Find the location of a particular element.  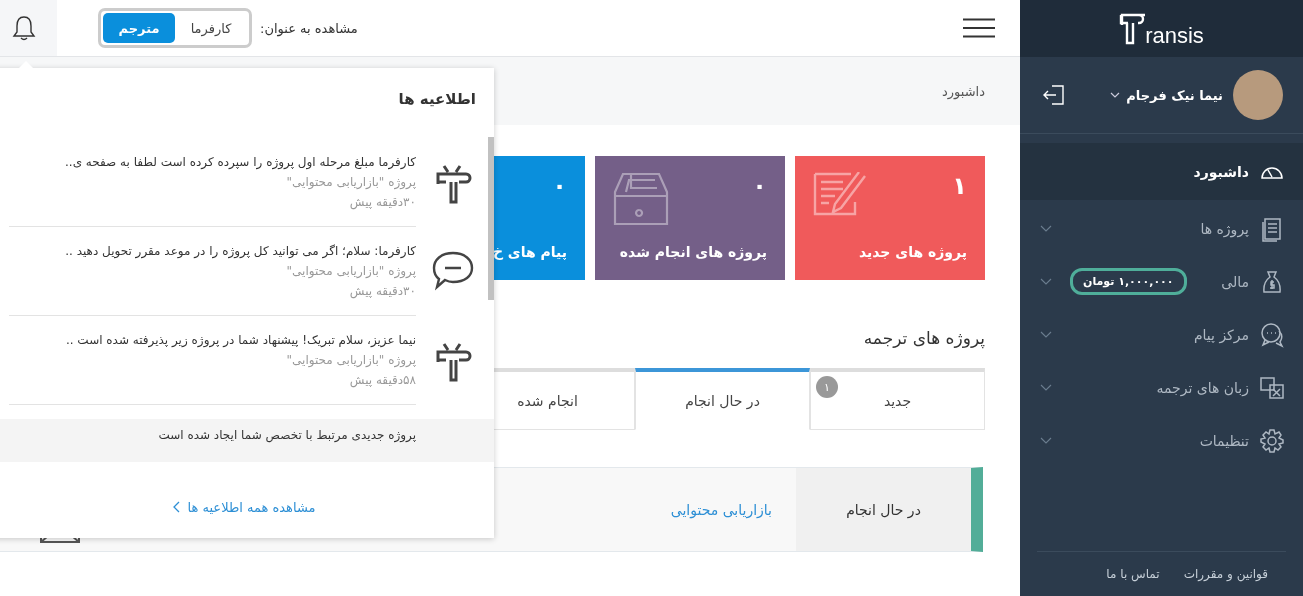

nav-item: مالی ۱,۰۰۰,۰۰۰ تومان is located at coordinates (1161, 281).